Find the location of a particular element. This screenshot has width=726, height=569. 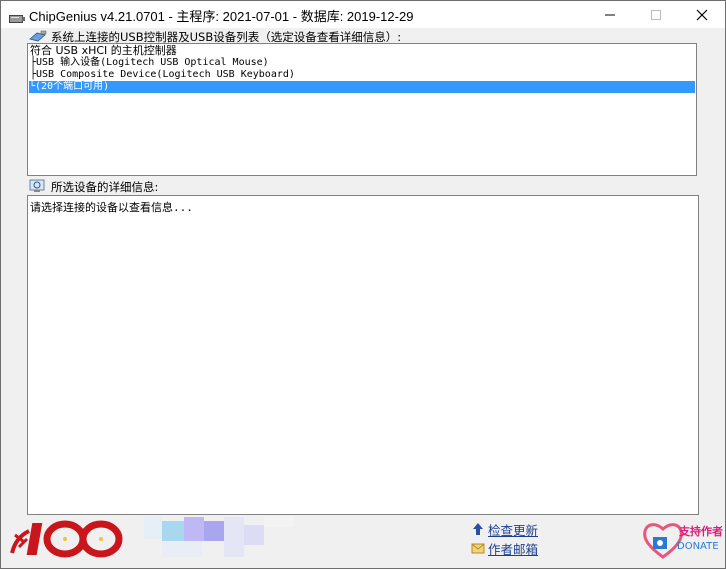

maximize-button is located at coordinates (656, 14).